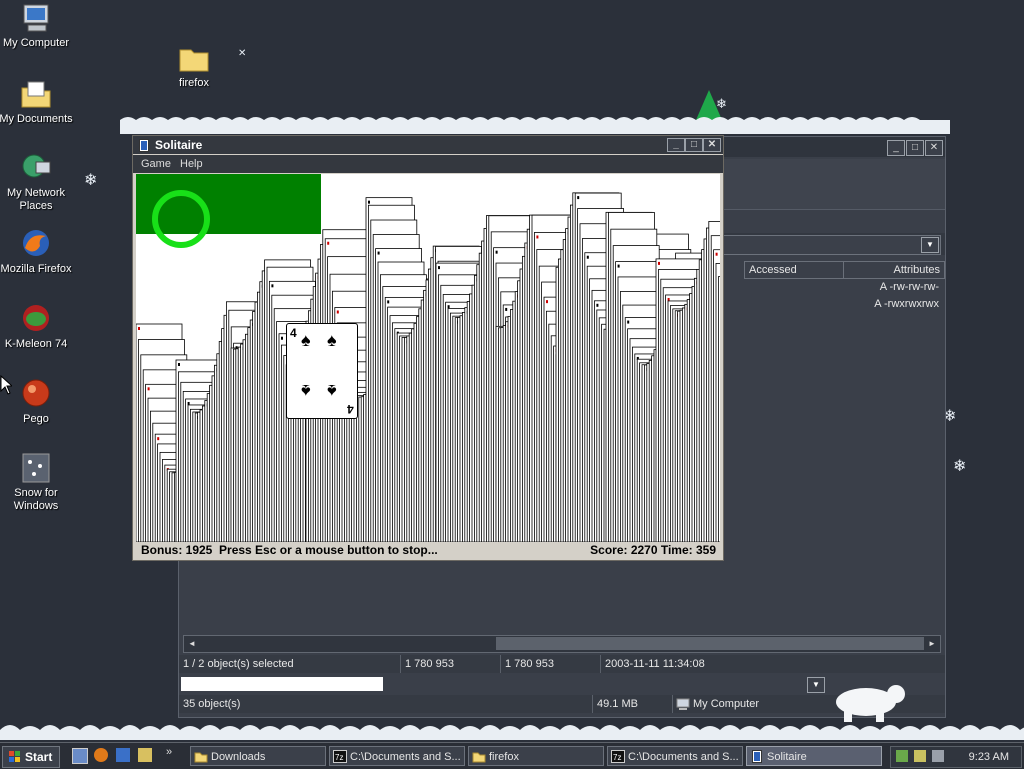 Image resolution: width=1024 pixels, height=769 pixels. What do you see at coordinates (191, 164) in the screenshot?
I see `menu-help: Help` at bounding box center [191, 164].